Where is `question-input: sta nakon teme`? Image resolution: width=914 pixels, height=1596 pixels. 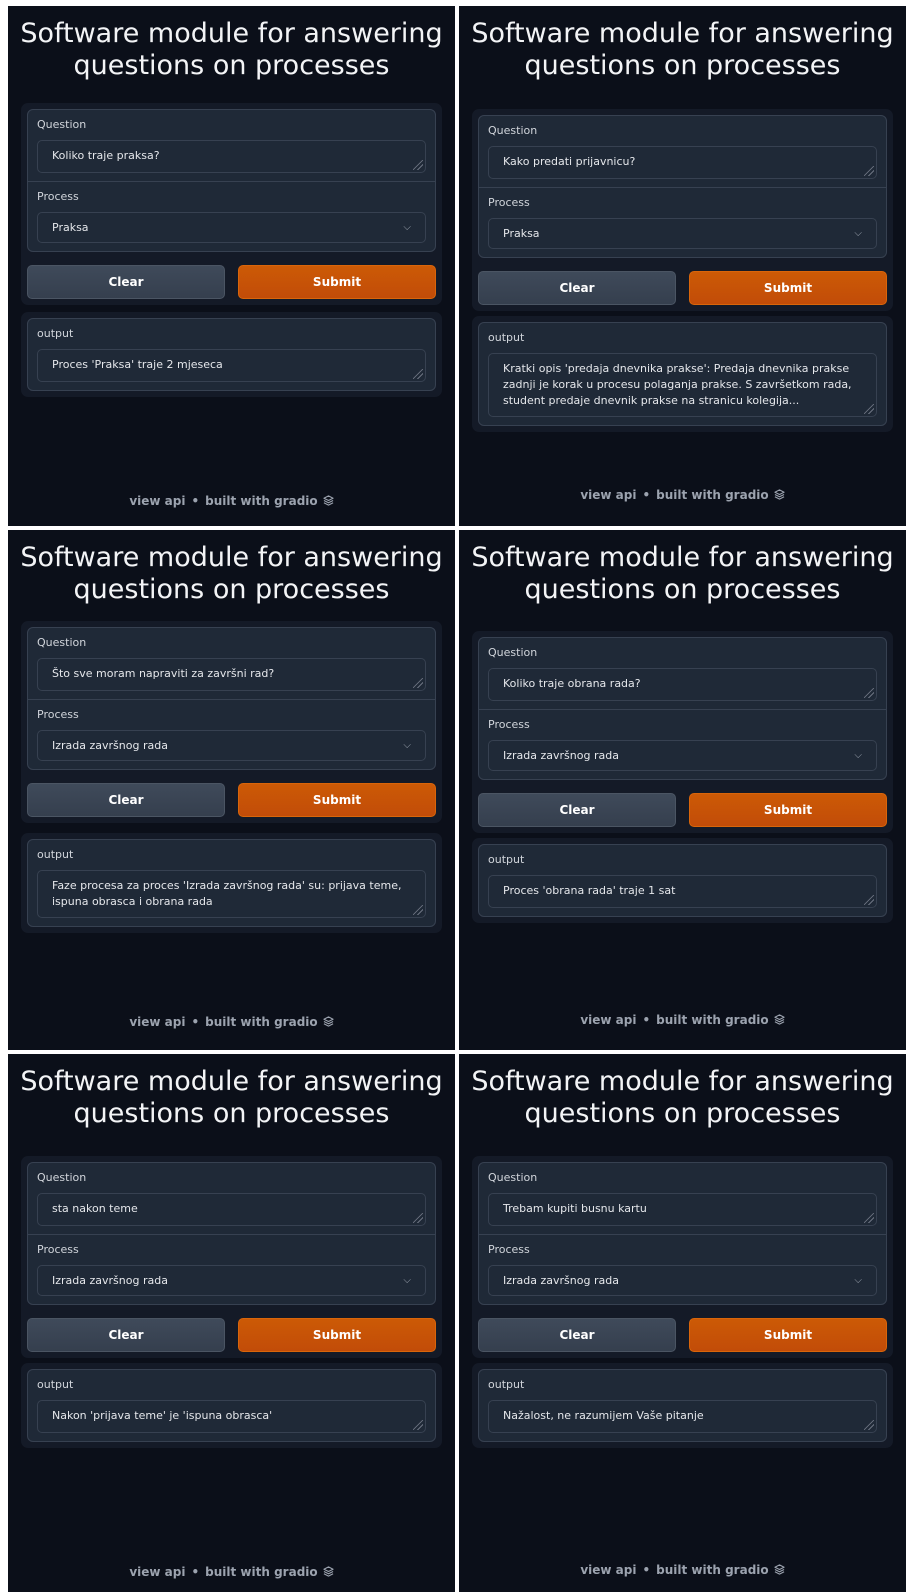
question-input: sta nakon teme is located at coordinates (231, 1209).